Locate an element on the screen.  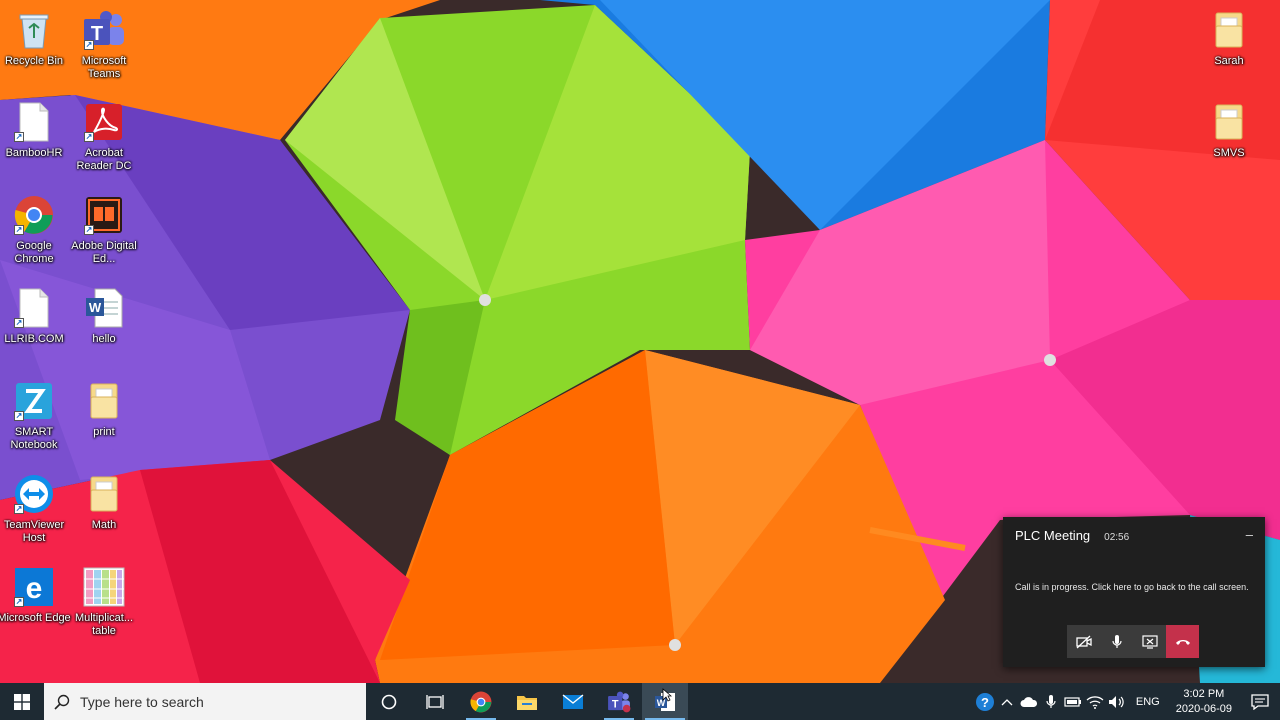
share-screen-button is located at coordinates (1149, 641).